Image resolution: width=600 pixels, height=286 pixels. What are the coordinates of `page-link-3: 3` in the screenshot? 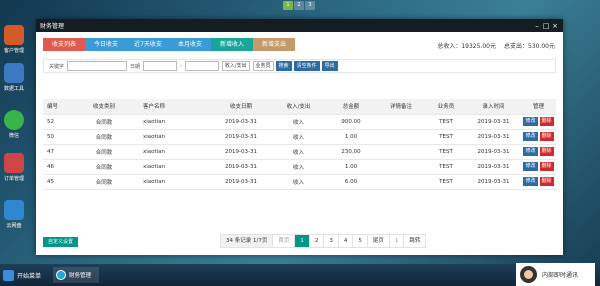 It's located at (331, 241).